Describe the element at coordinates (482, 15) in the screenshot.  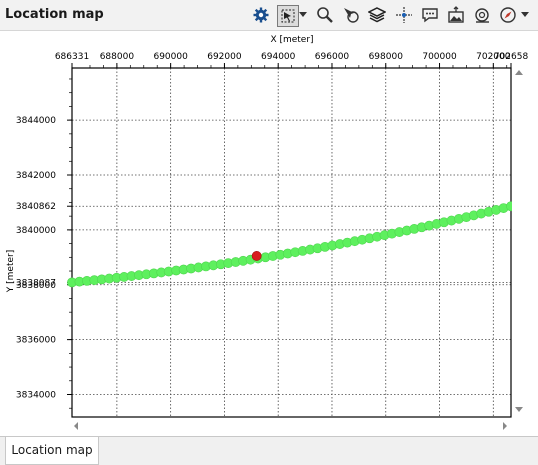
I see `survey-icon` at that location.